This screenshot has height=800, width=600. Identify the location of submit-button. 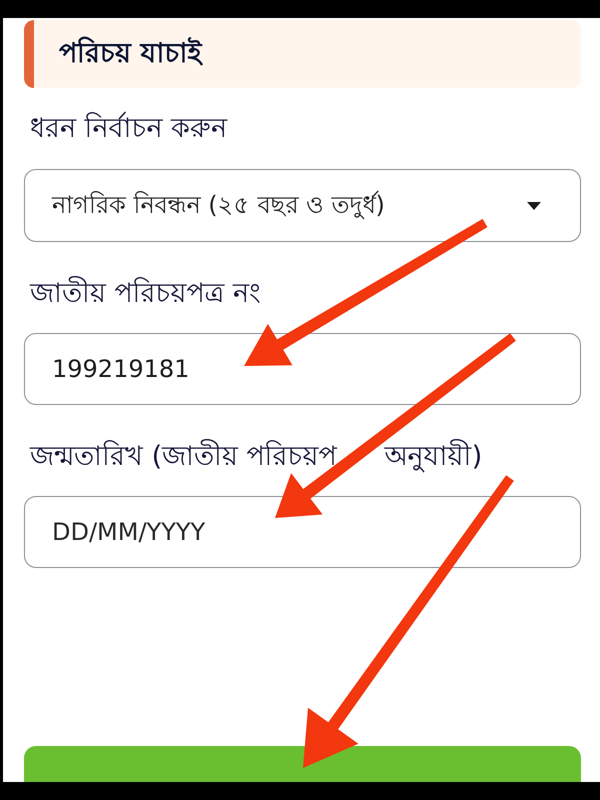
(302, 764).